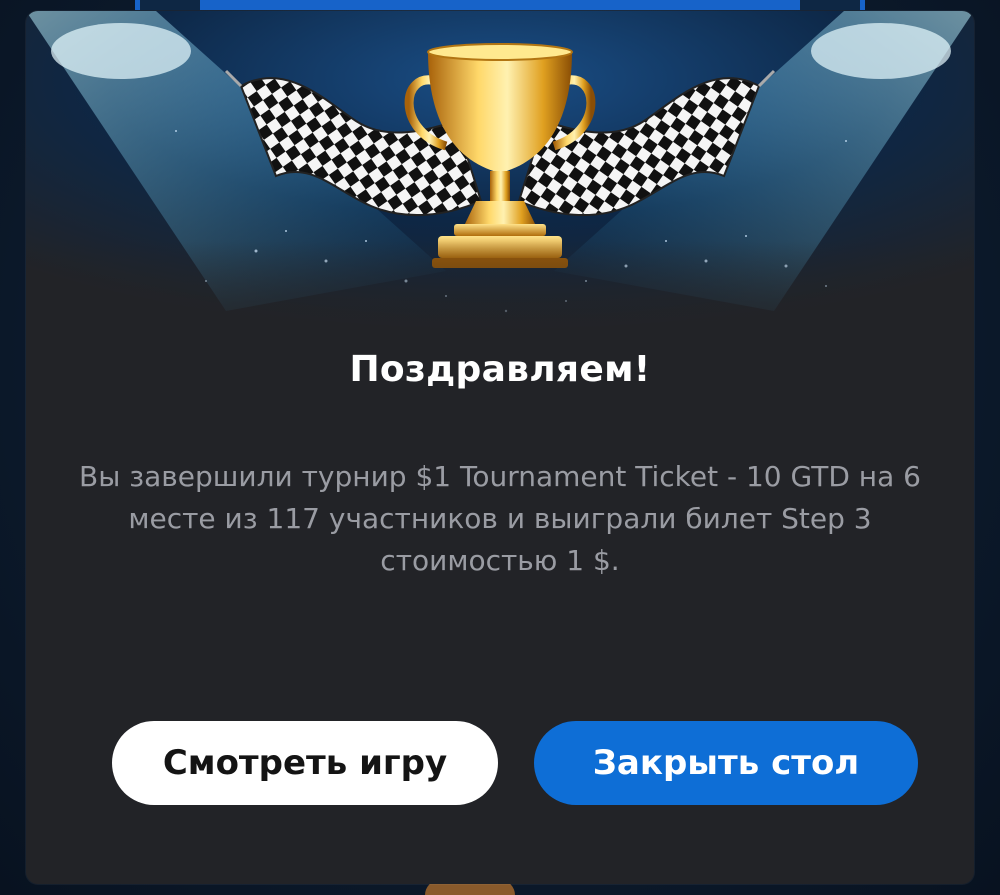  I want to click on background-tab-right, so click(830, 5).